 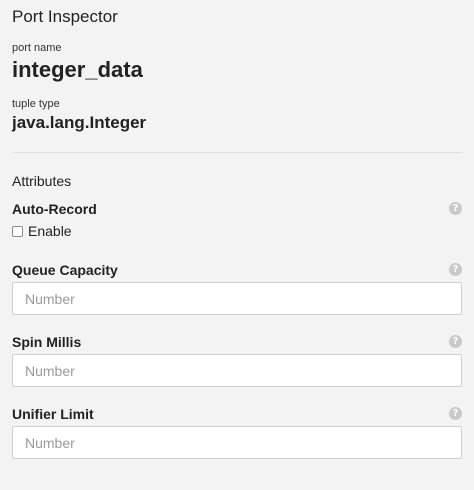 What do you see at coordinates (37, 48) in the screenshot?
I see `port-name-label: port name` at bounding box center [37, 48].